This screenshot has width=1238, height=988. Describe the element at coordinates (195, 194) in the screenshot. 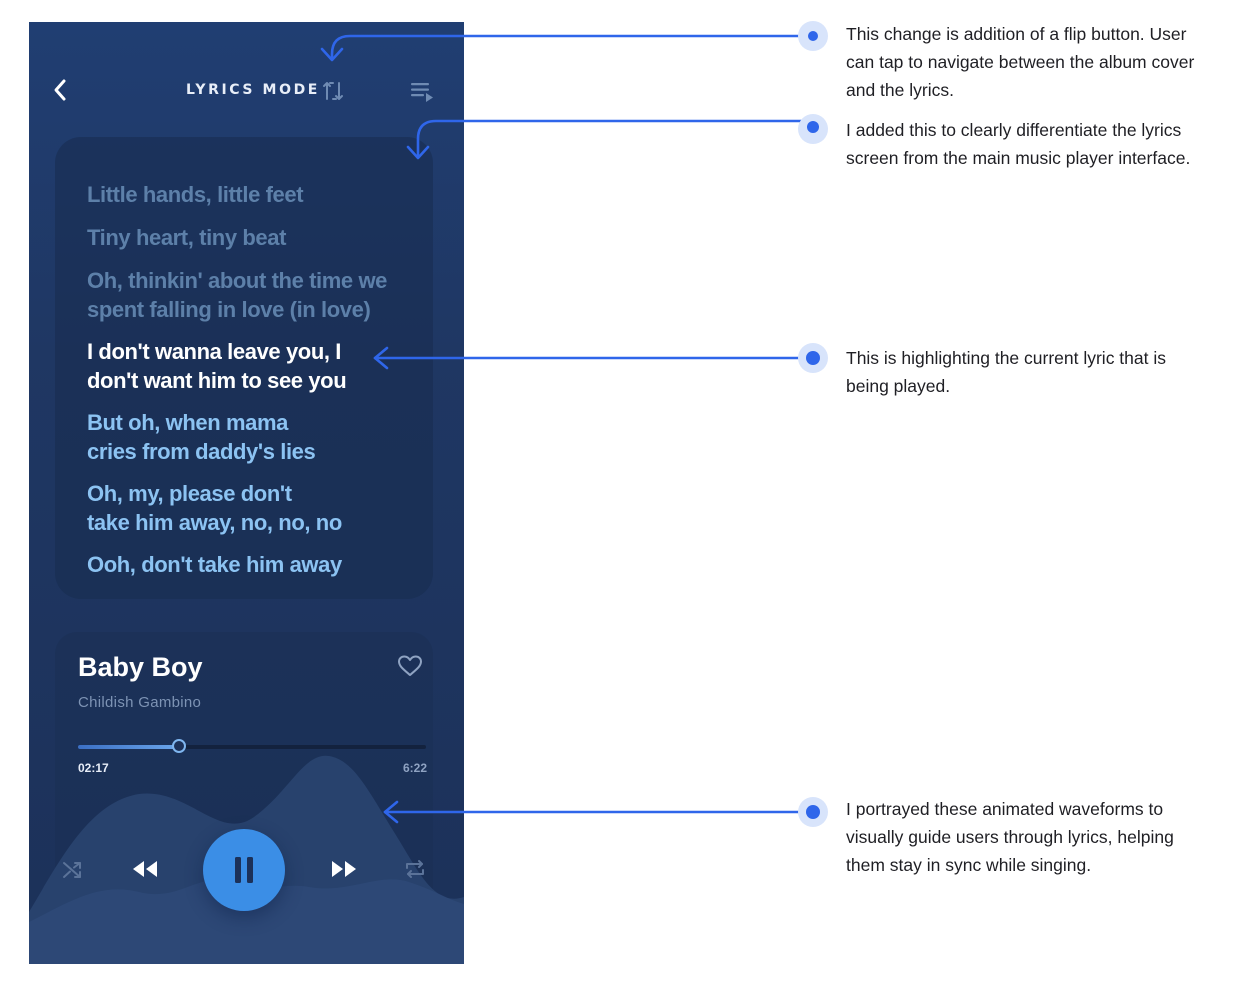

I see `lyric-line-past: Little hands, little feet` at that location.